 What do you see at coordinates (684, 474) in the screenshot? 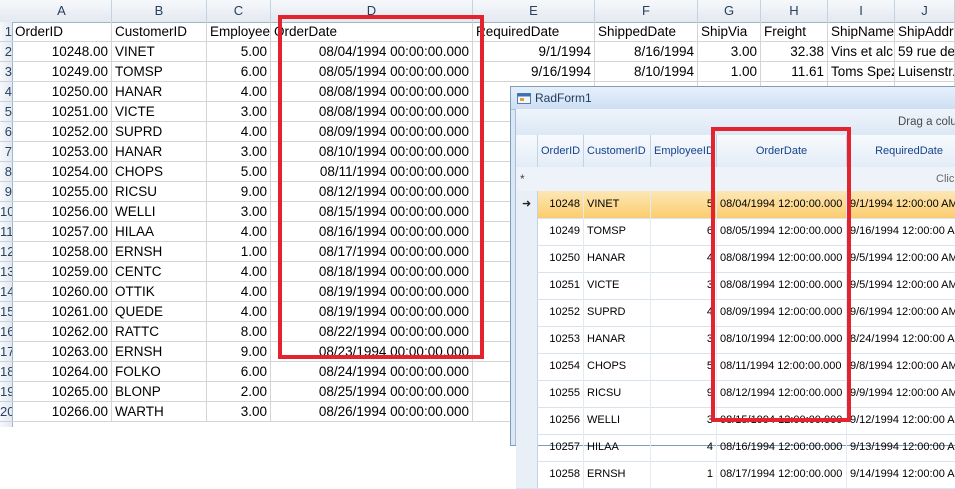
I see `grid-cell: 1` at bounding box center [684, 474].